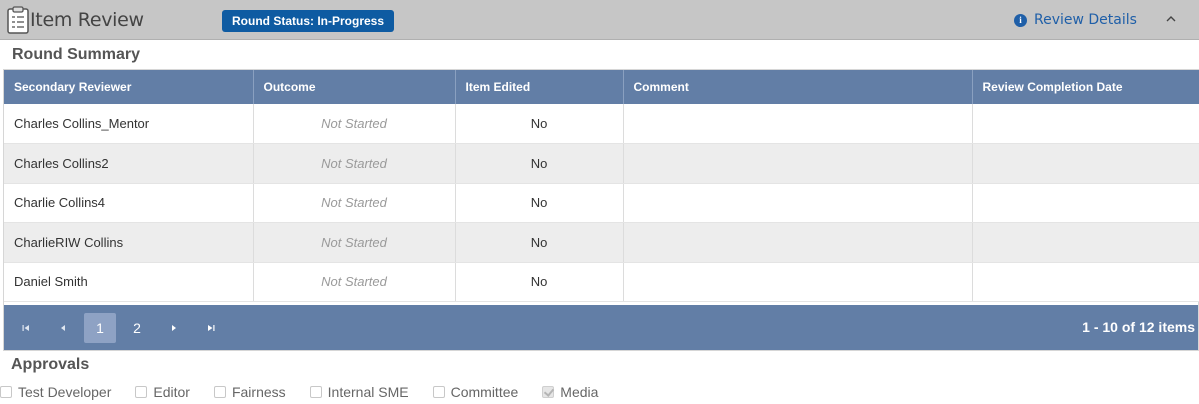  What do you see at coordinates (258, 392) in the screenshot?
I see `approval-label: Fairness` at bounding box center [258, 392].